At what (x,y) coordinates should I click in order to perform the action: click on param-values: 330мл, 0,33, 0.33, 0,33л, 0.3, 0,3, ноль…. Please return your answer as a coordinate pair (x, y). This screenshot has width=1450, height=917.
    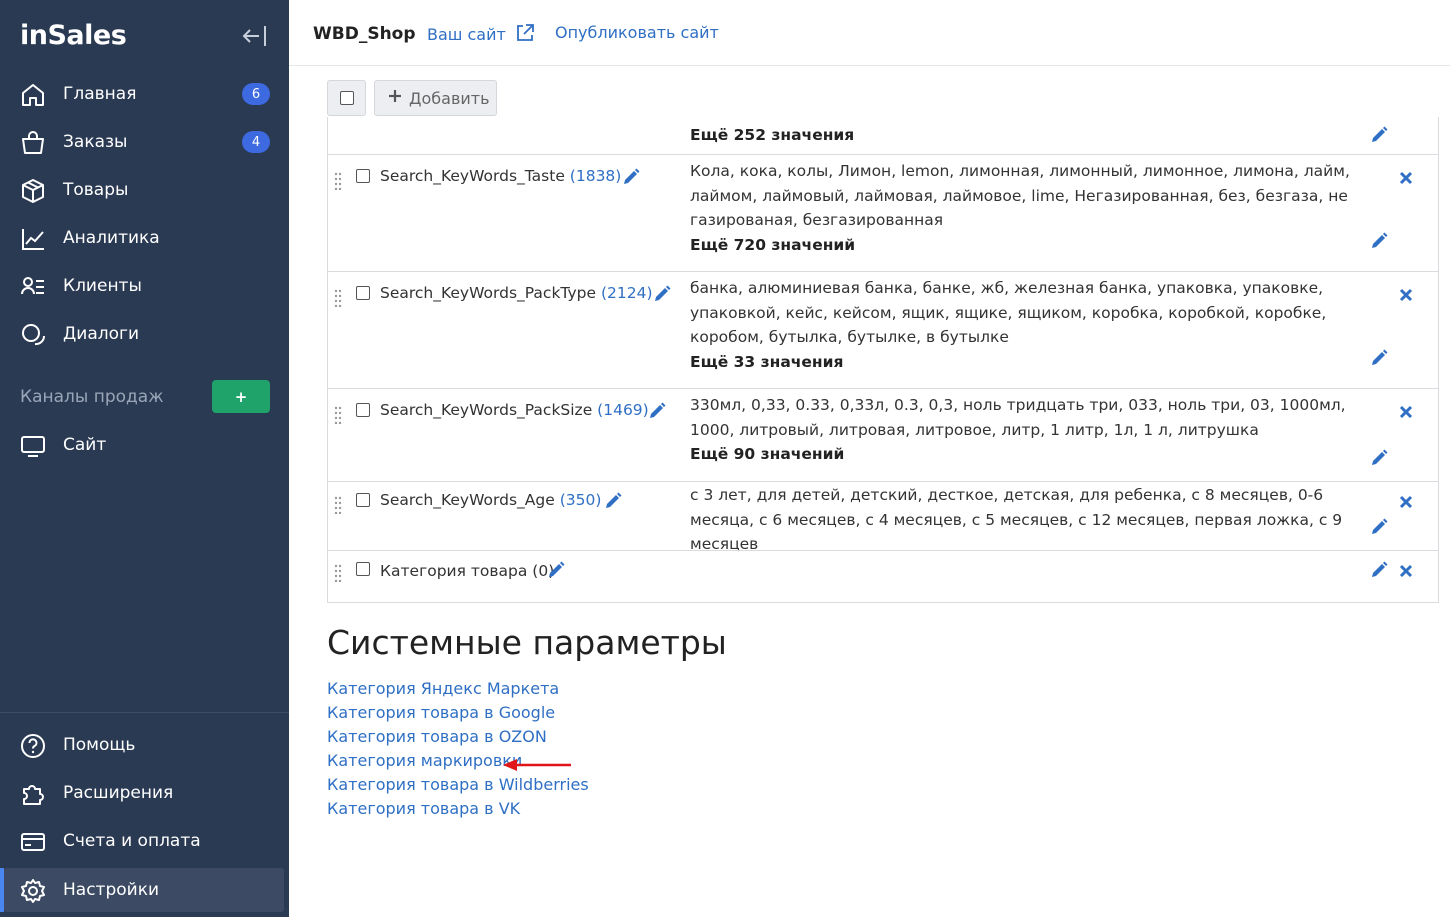
    Looking at the image, I should click on (1018, 429).